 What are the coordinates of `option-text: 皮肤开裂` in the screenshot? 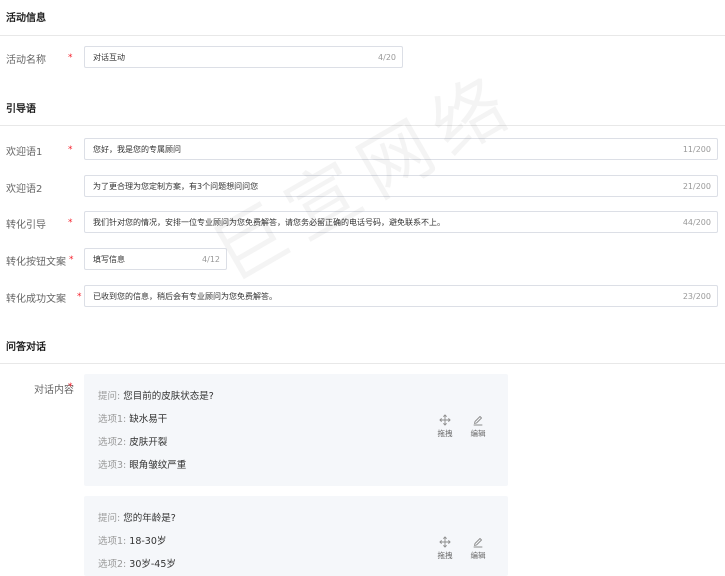 It's located at (148, 442).